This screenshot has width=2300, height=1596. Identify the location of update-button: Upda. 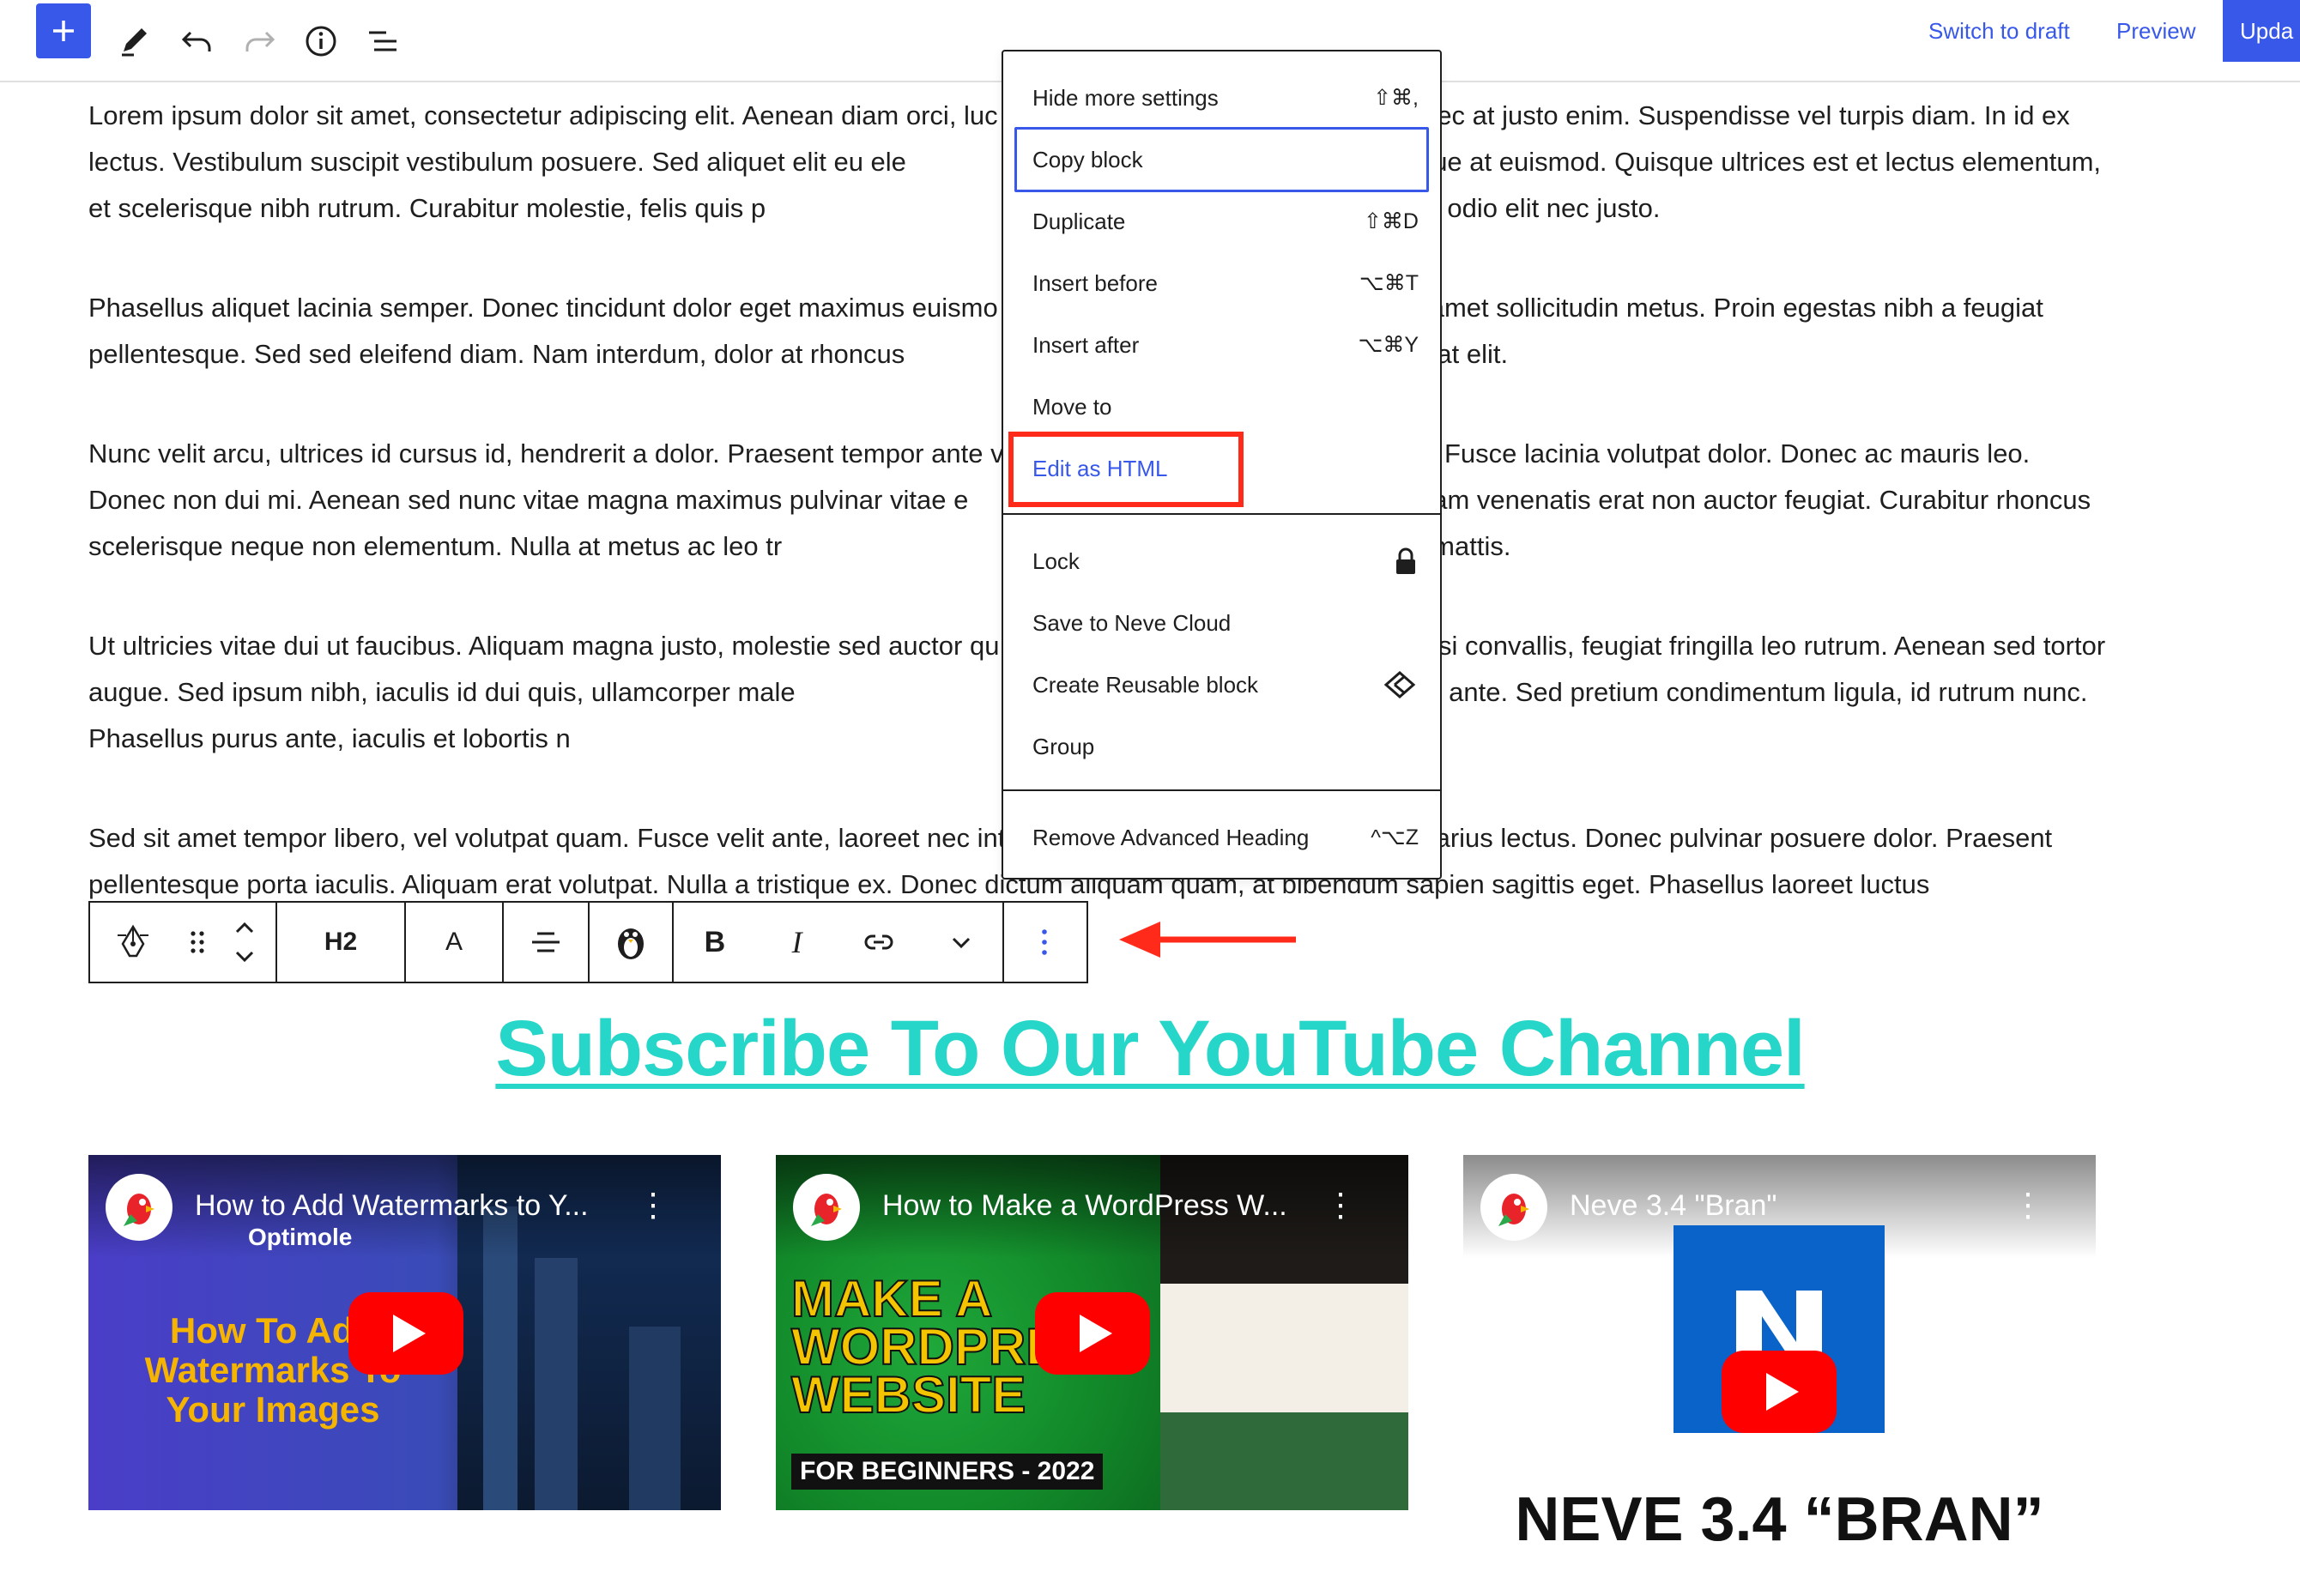
(2261, 31).